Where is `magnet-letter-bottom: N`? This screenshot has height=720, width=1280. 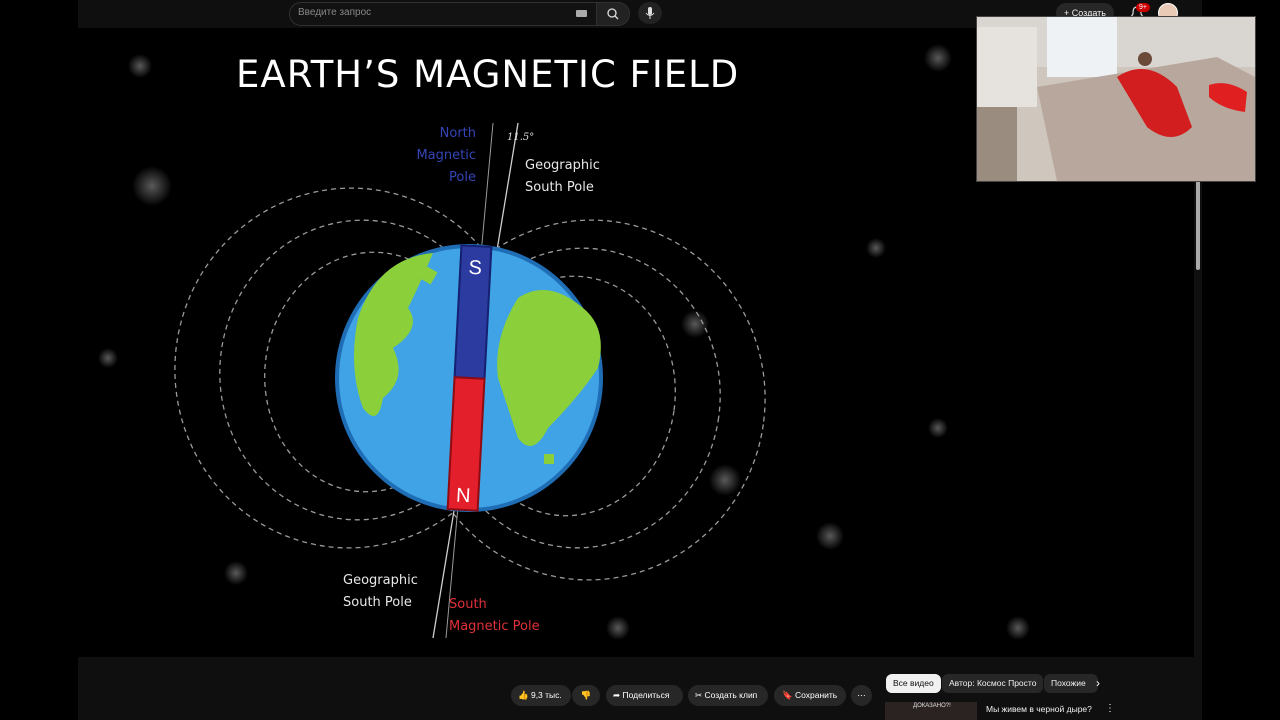 magnet-letter-bottom: N is located at coordinates (464, 495).